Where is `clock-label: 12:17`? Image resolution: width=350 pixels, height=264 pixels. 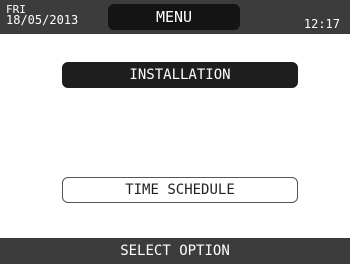 clock-label: 12:17 is located at coordinates (321, 24).